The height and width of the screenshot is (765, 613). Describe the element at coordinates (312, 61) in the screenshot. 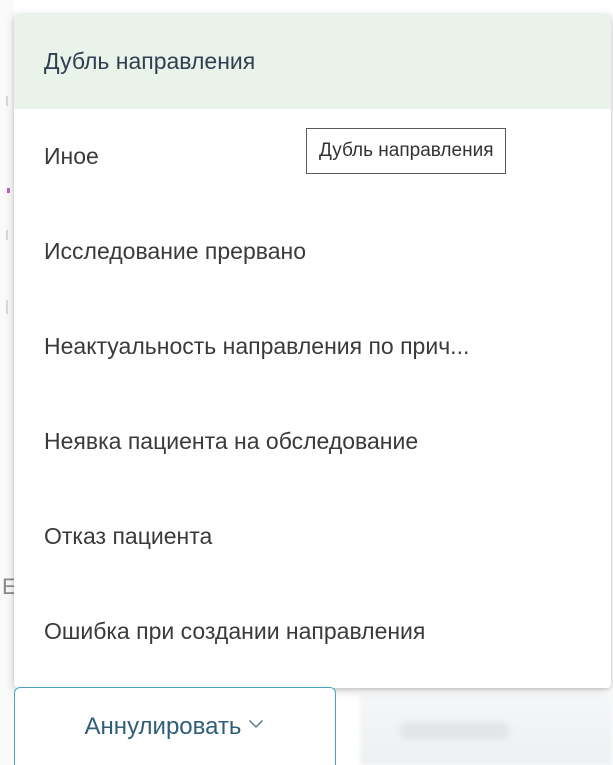

I see `menu-item-duplicate: Дубль направления` at that location.